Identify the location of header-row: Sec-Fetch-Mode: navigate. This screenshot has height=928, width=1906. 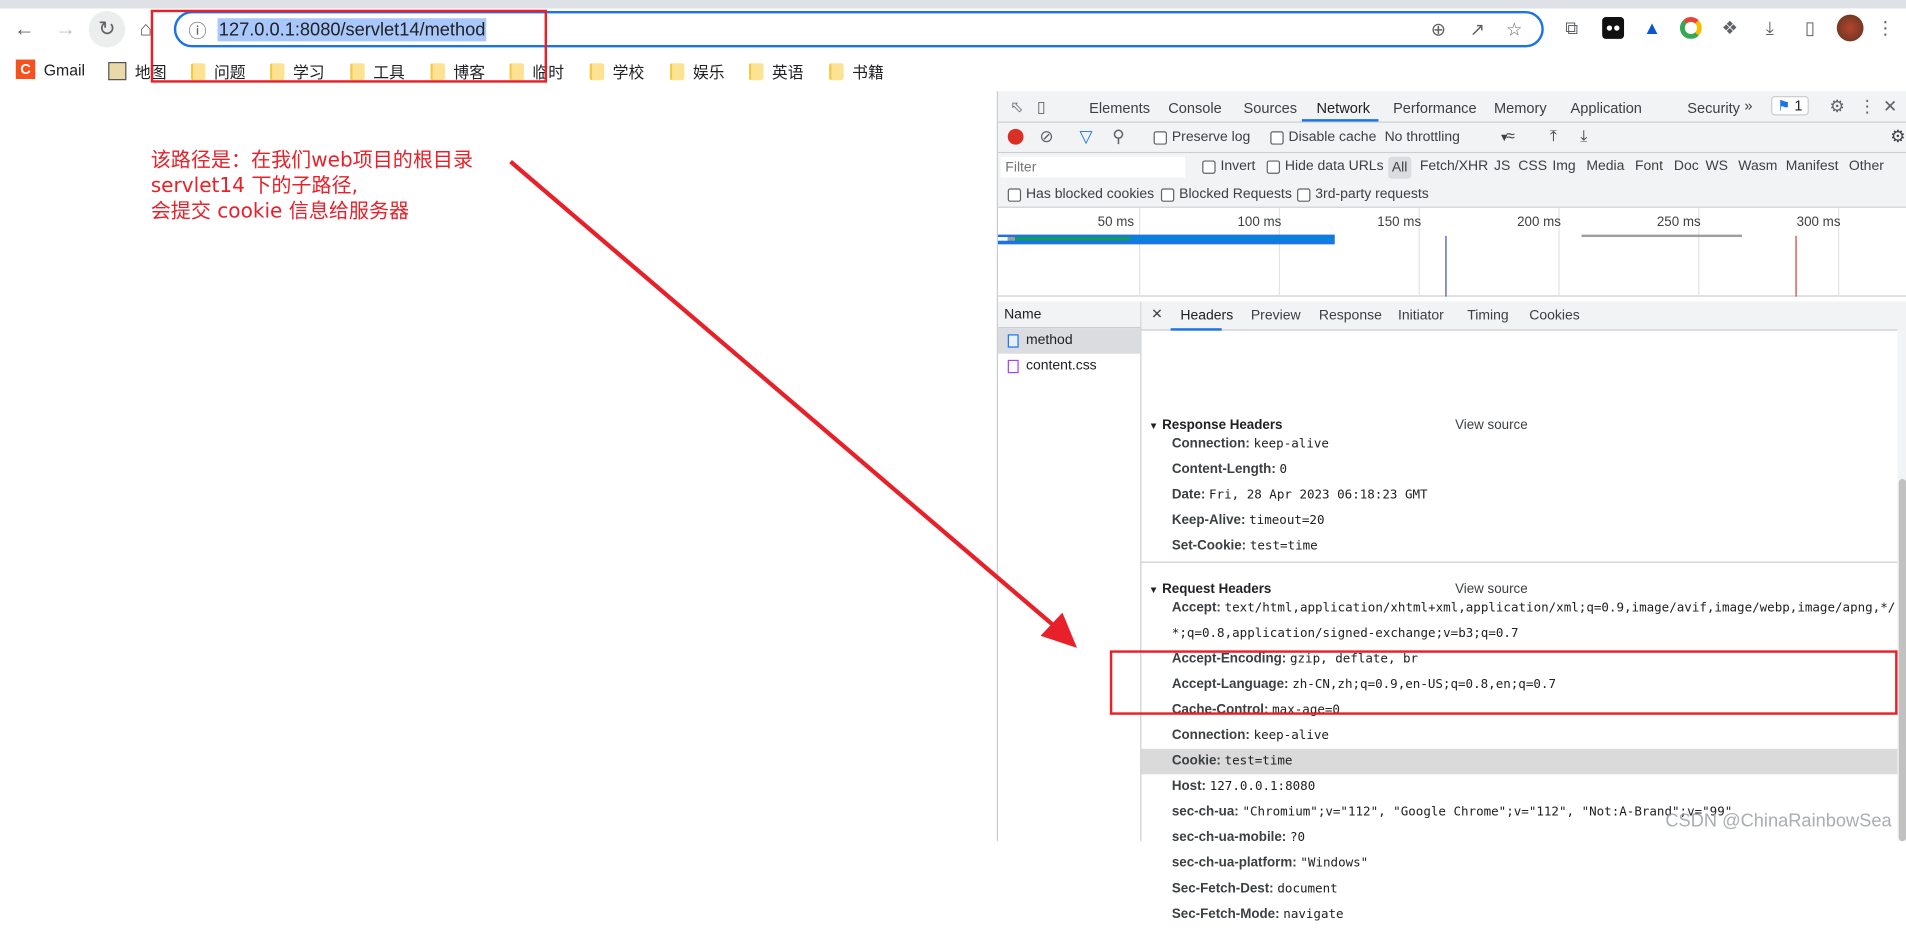
(1258, 915).